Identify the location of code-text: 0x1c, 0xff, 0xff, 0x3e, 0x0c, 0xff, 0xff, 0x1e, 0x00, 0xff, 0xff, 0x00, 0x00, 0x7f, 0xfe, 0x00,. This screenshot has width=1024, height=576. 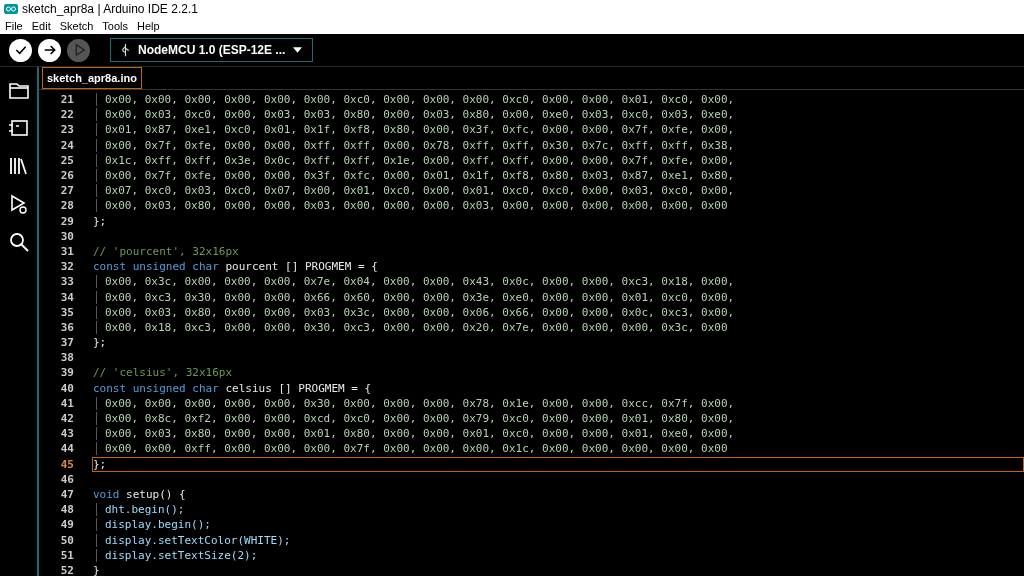
(420, 160).